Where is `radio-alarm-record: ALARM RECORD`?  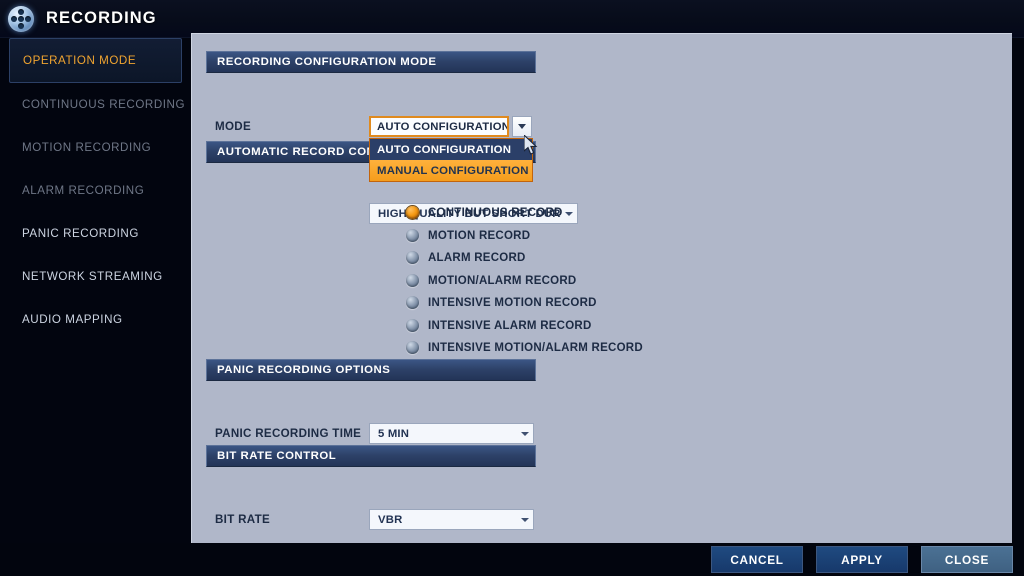 radio-alarm-record: ALARM RECORD is located at coordinates (466, 257).